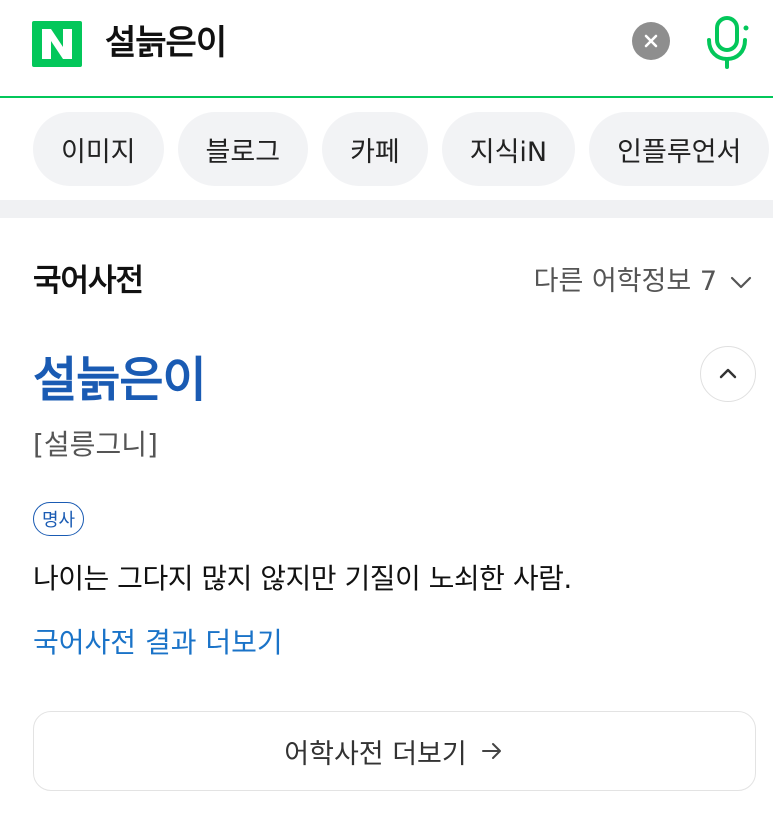 Image resolution: width=773 pixels, height=813 pixels. Describe the element at coordinates (508, 149) in the screenshot. I see `tab-knowledge-in: 지식iN` at that location.